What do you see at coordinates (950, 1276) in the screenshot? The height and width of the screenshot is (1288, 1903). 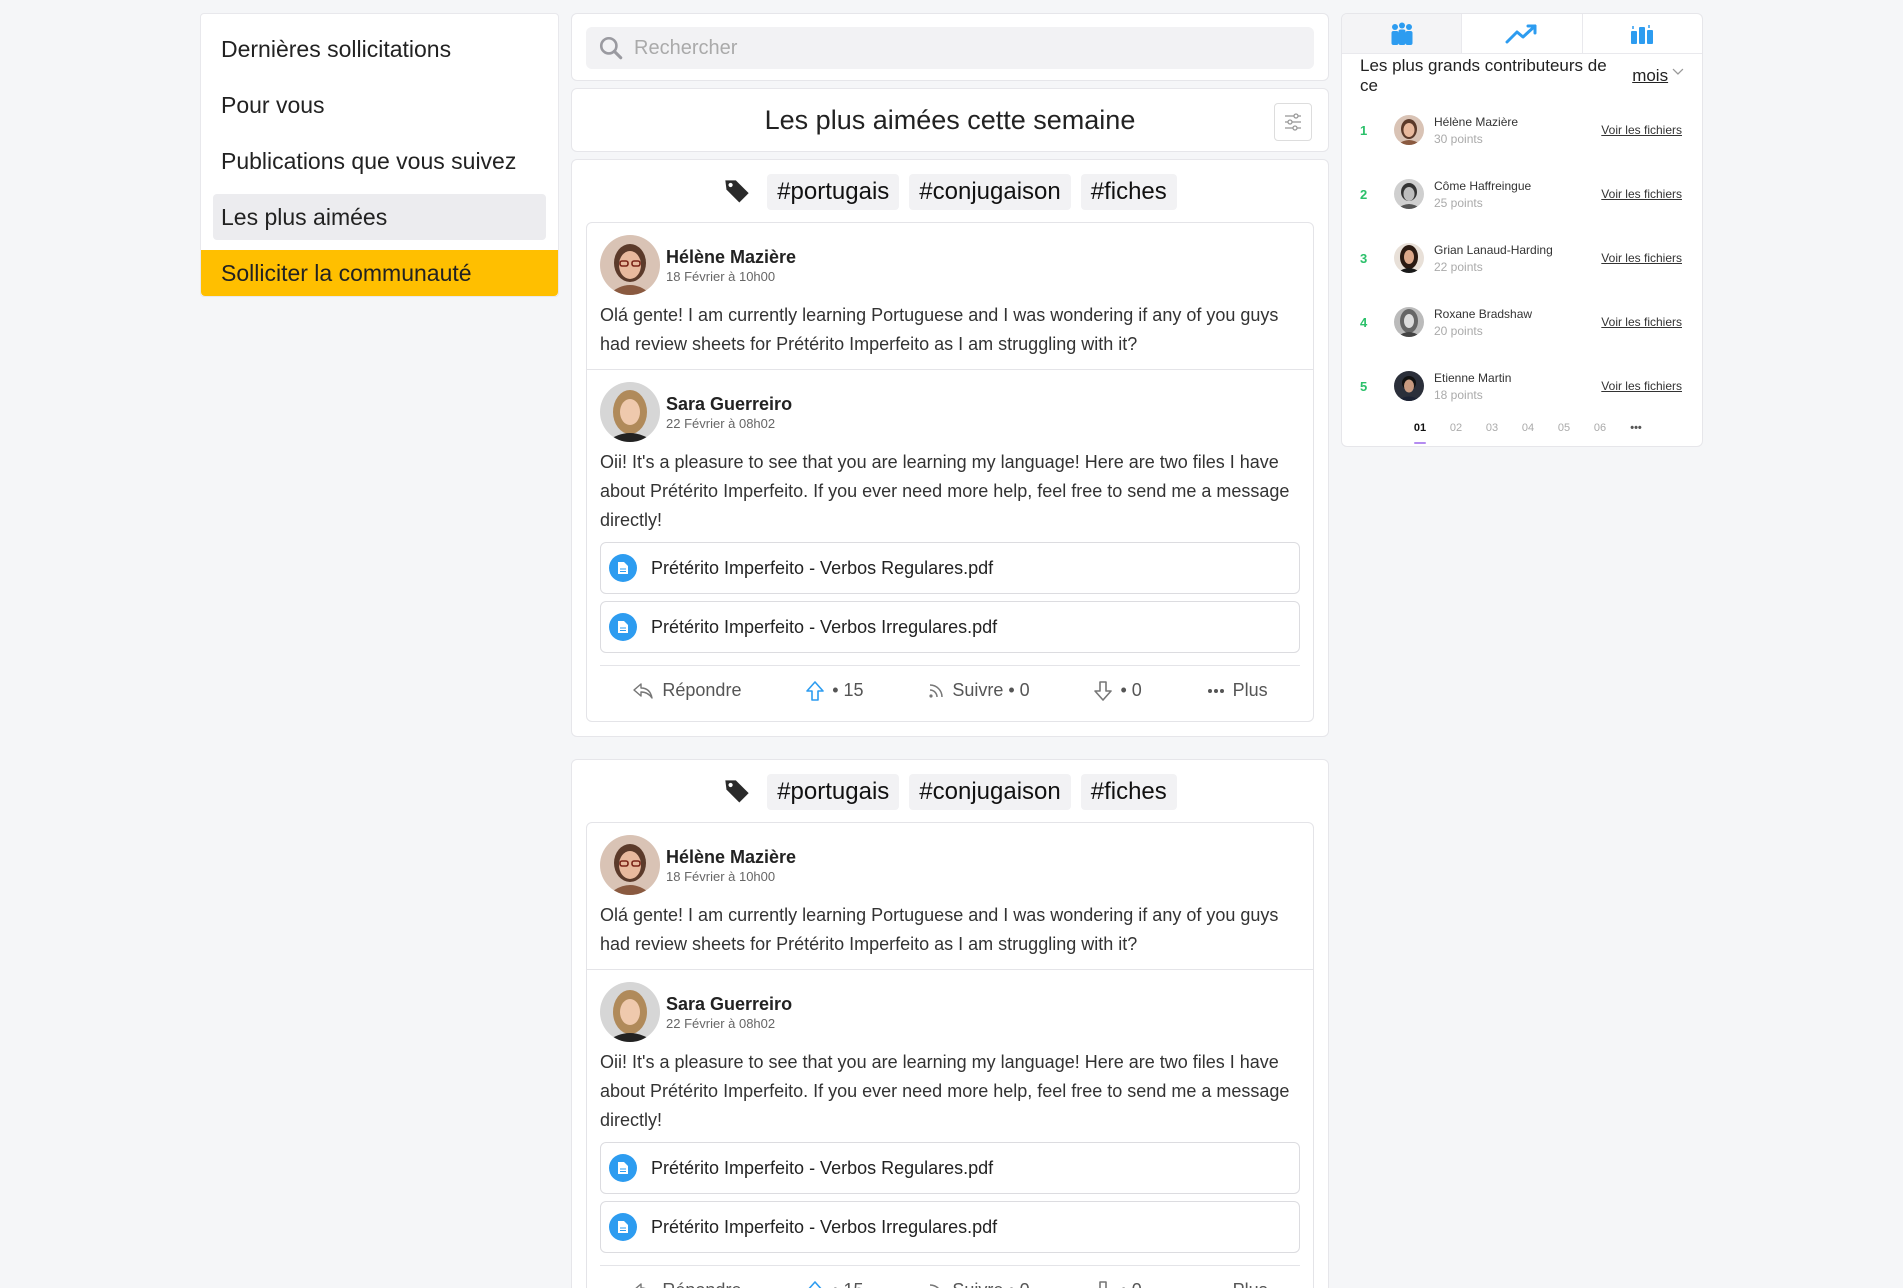 I see `post-actions: Répondre • 15 Suivre • 0 • 0` at bounding box center [950, 1276].